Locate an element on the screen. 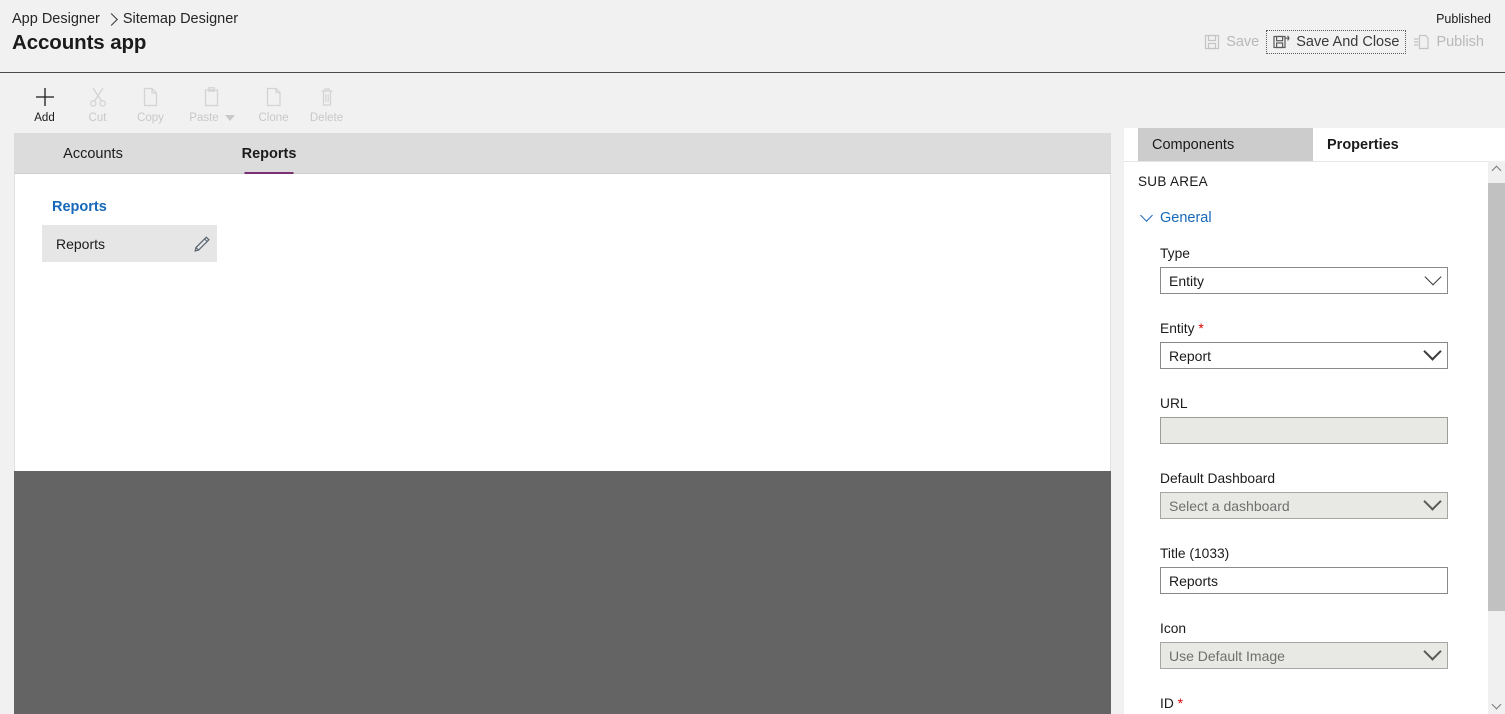 The width and height of the screenshot is (1505, 714). field-entity-label: Entity is located at coordinates (1177, 328).